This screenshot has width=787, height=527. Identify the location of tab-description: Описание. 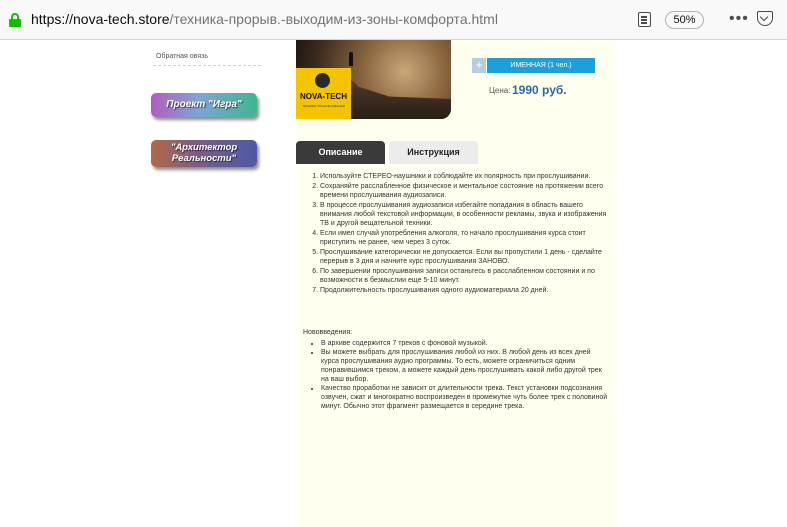
(340, 152).